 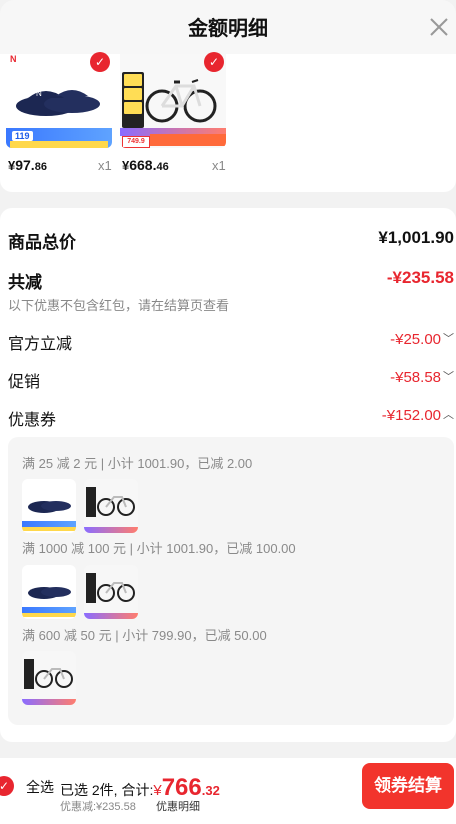 What do you see at coordinates (231, 342) in the screenshot?
I see `discount-row-official: 官方立减 -¥25.00 ﹀` at bounding box center [231, 342].